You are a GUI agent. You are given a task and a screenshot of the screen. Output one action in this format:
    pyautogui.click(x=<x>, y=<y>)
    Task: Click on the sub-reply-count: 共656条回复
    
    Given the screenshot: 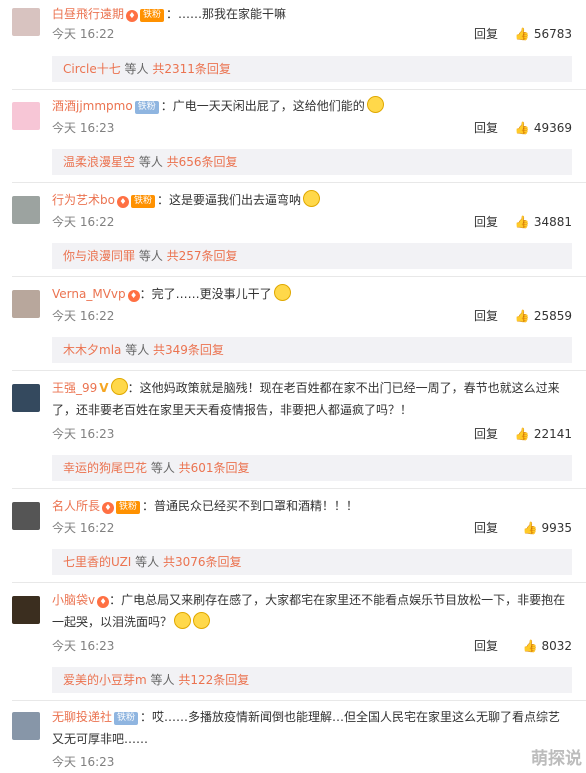 What is the action you would take?
    pyautogui.click(x=202, y=162)
    